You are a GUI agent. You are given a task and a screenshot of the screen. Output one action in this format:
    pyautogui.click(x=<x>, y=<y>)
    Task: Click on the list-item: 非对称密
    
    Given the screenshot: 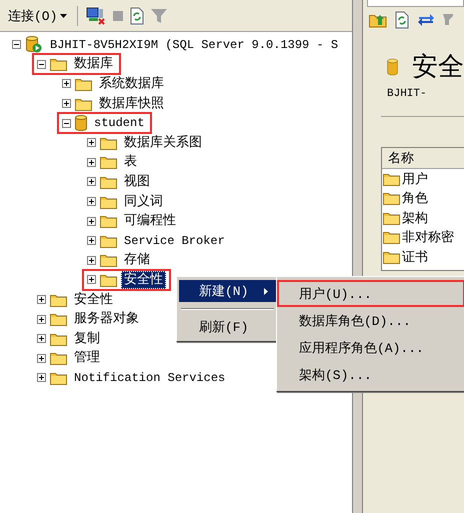 What is the action you would take?
    pyautogui.click(x=423, y=237)
    